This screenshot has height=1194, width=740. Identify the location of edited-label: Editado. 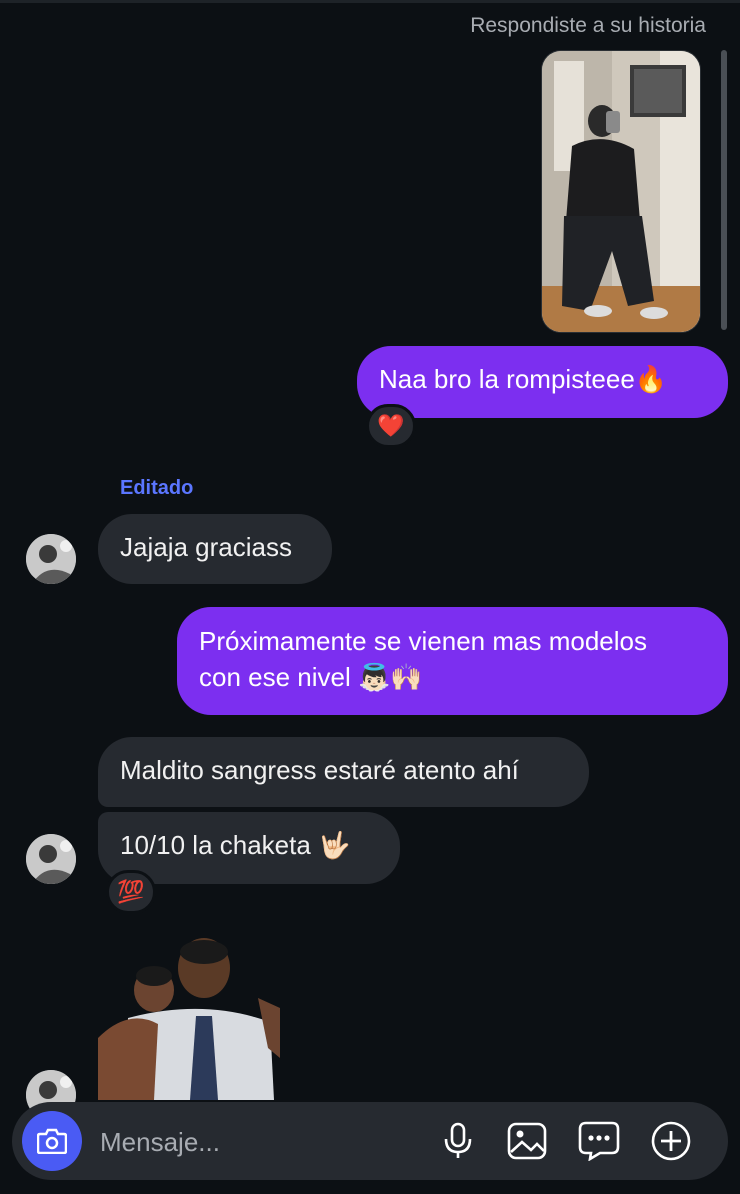
(157, 488).